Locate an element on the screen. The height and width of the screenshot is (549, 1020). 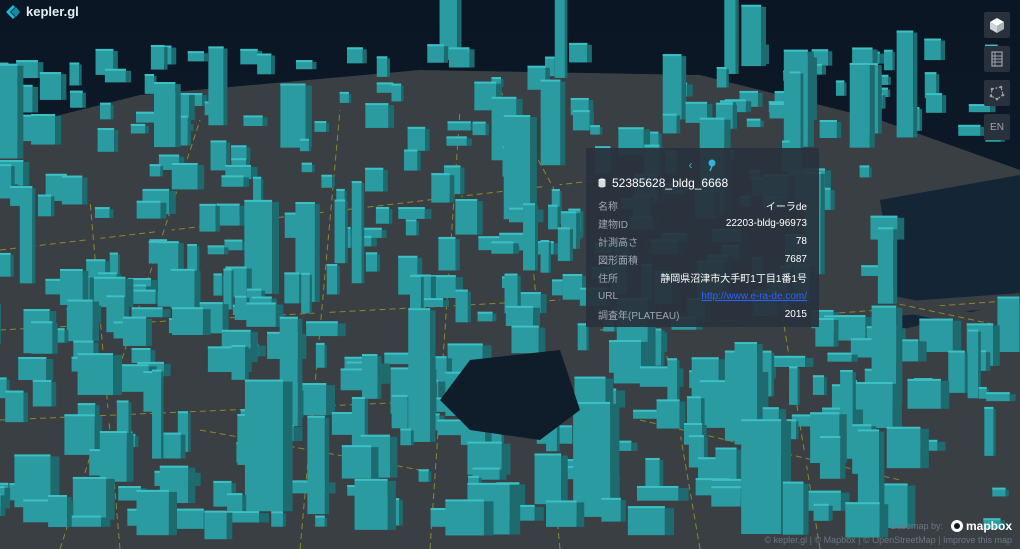
legend-button is located at coordinates (997, 59).